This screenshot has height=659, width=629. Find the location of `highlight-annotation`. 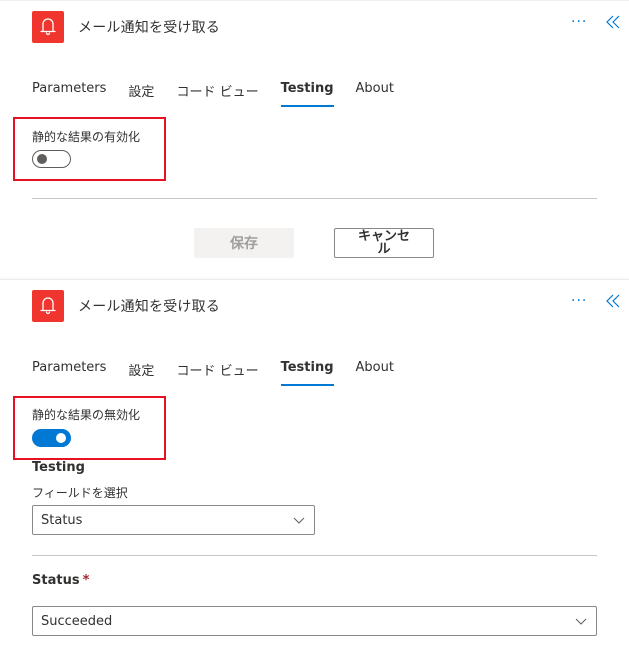

highlight-annotation is located at coordinates (89, 149).